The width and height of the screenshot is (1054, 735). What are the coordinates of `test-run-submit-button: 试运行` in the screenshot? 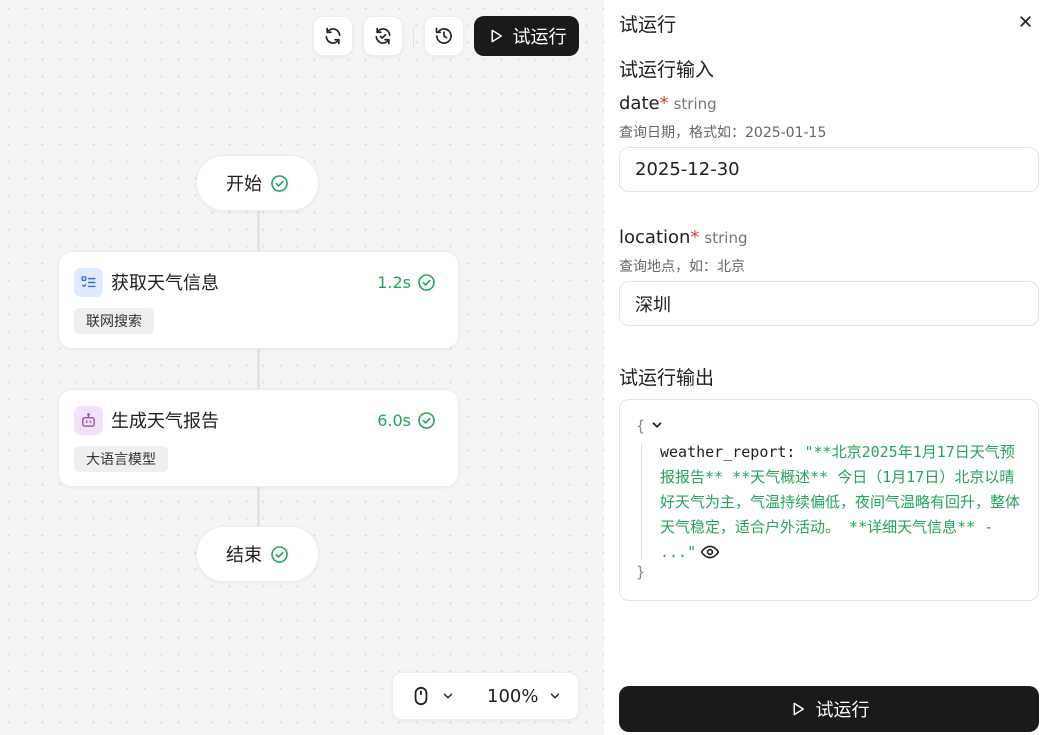 It's located at (829, 709).